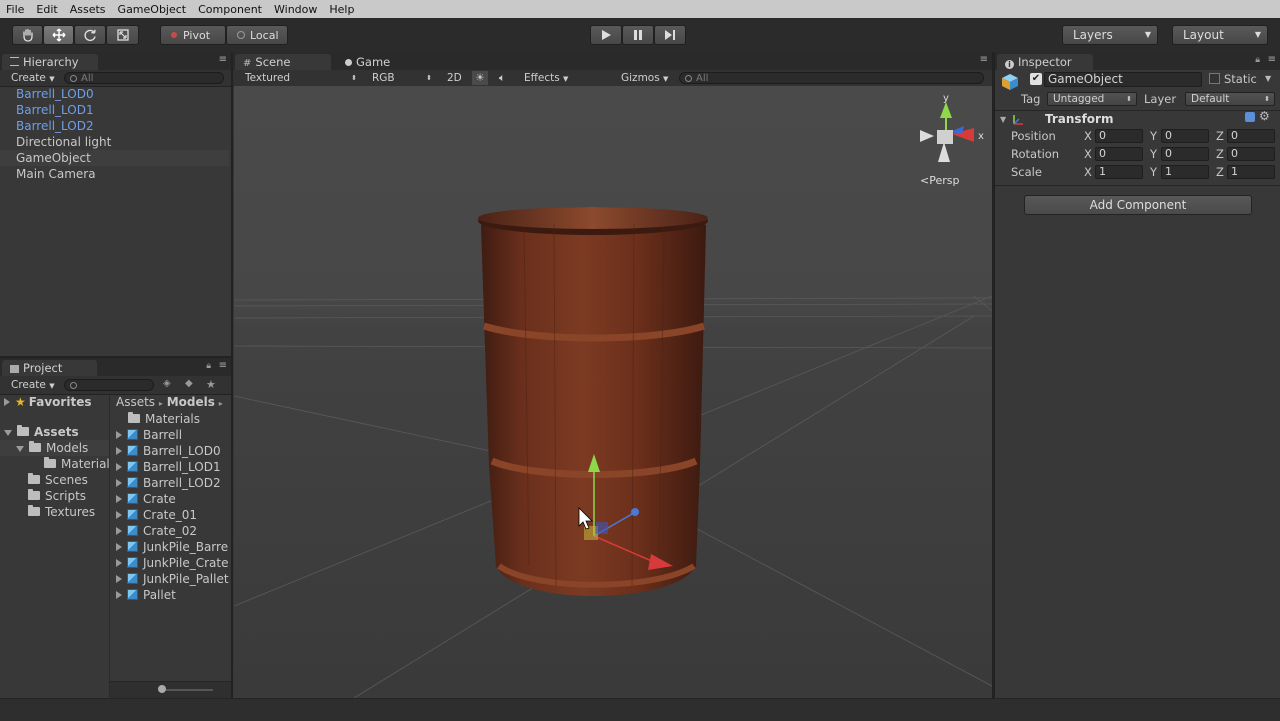 The height and width of the screenshot is (721, 1280). What do you see at coordinates (114, 158) in the screenshot?
I see `hierarchy-item-selected: GameObject` at bounding box center [114, 158].